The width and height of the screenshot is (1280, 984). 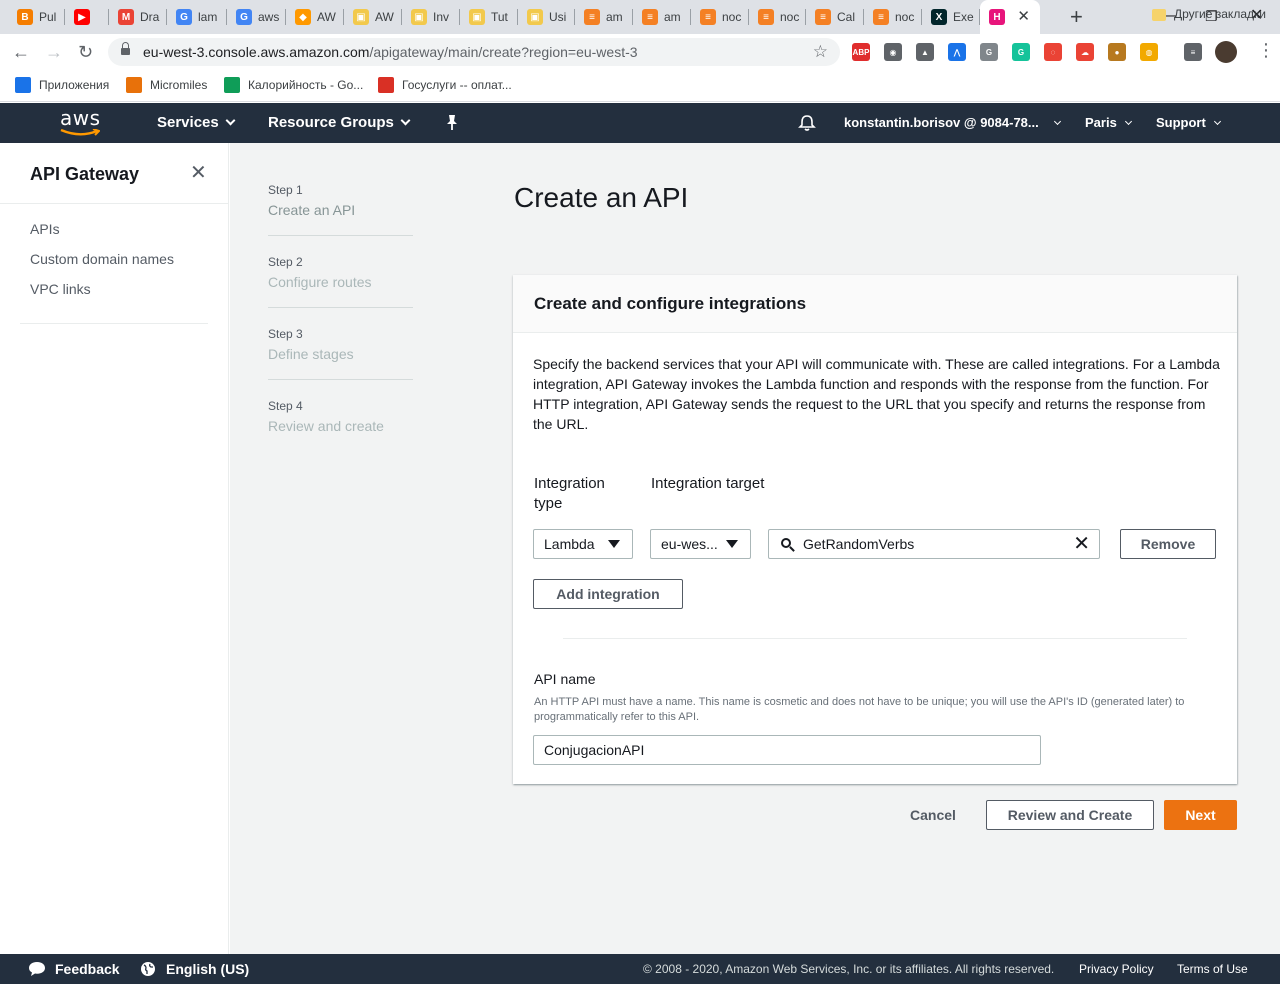 I want to click on adblock-icon: ABP, so click(x=861, y=52).